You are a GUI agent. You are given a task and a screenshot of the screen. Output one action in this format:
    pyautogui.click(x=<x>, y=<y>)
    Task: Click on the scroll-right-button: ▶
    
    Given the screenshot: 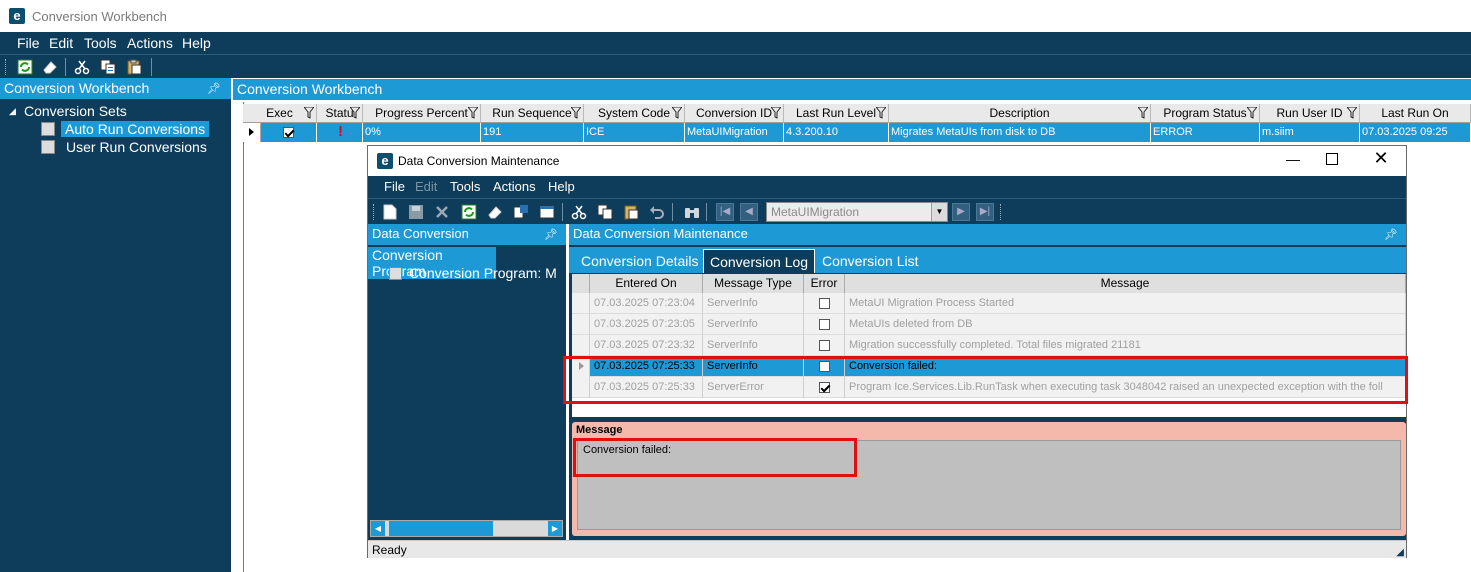 What is the action you would take?
    pyautogui.click(x=555, y=528)
    